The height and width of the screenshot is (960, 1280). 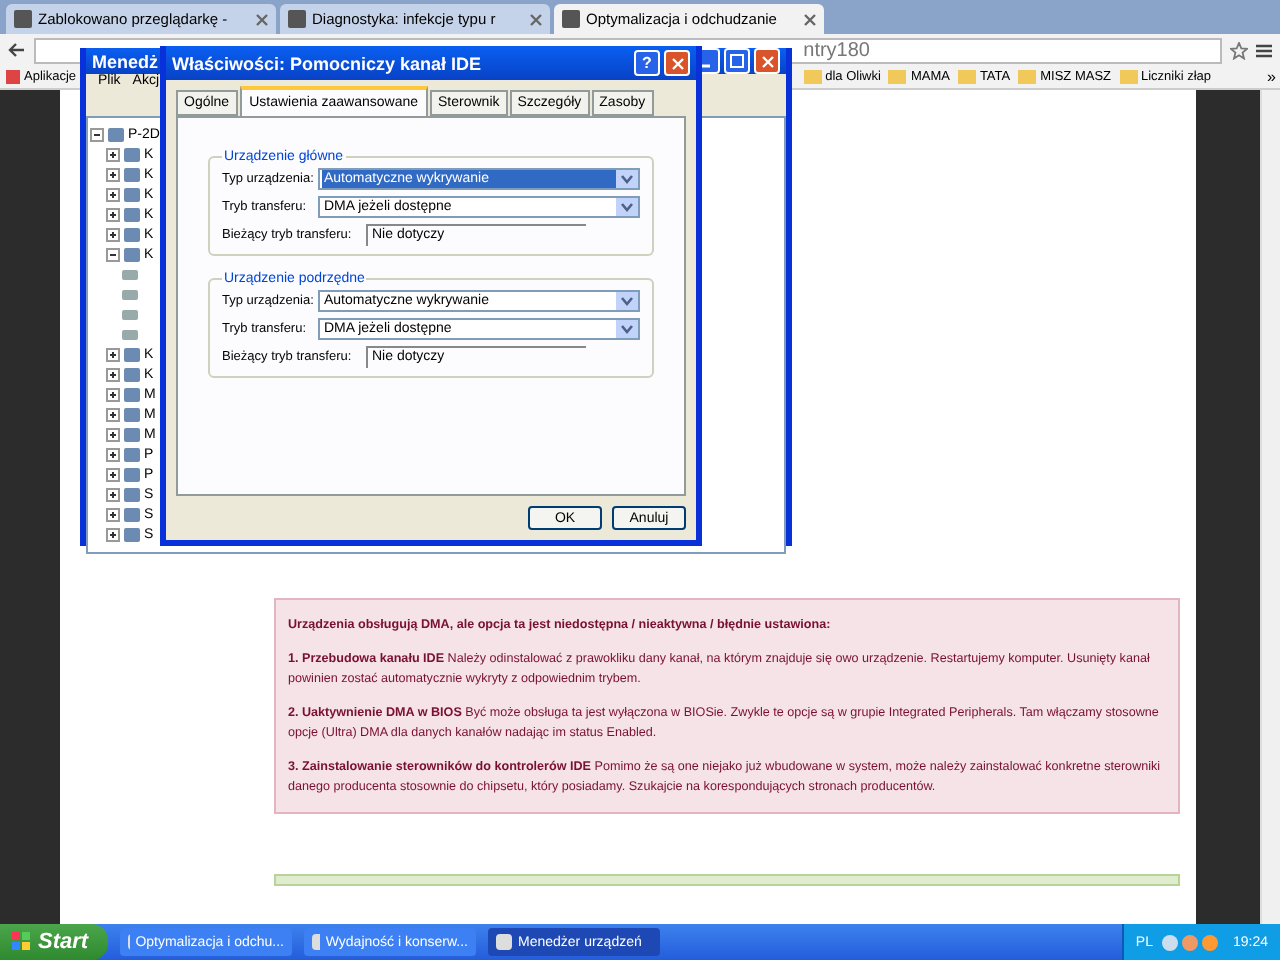 What do you see at coordinates (125, 61) in the screenshot?
I see `window-title: Menedż` at bounding box center [125, 61].